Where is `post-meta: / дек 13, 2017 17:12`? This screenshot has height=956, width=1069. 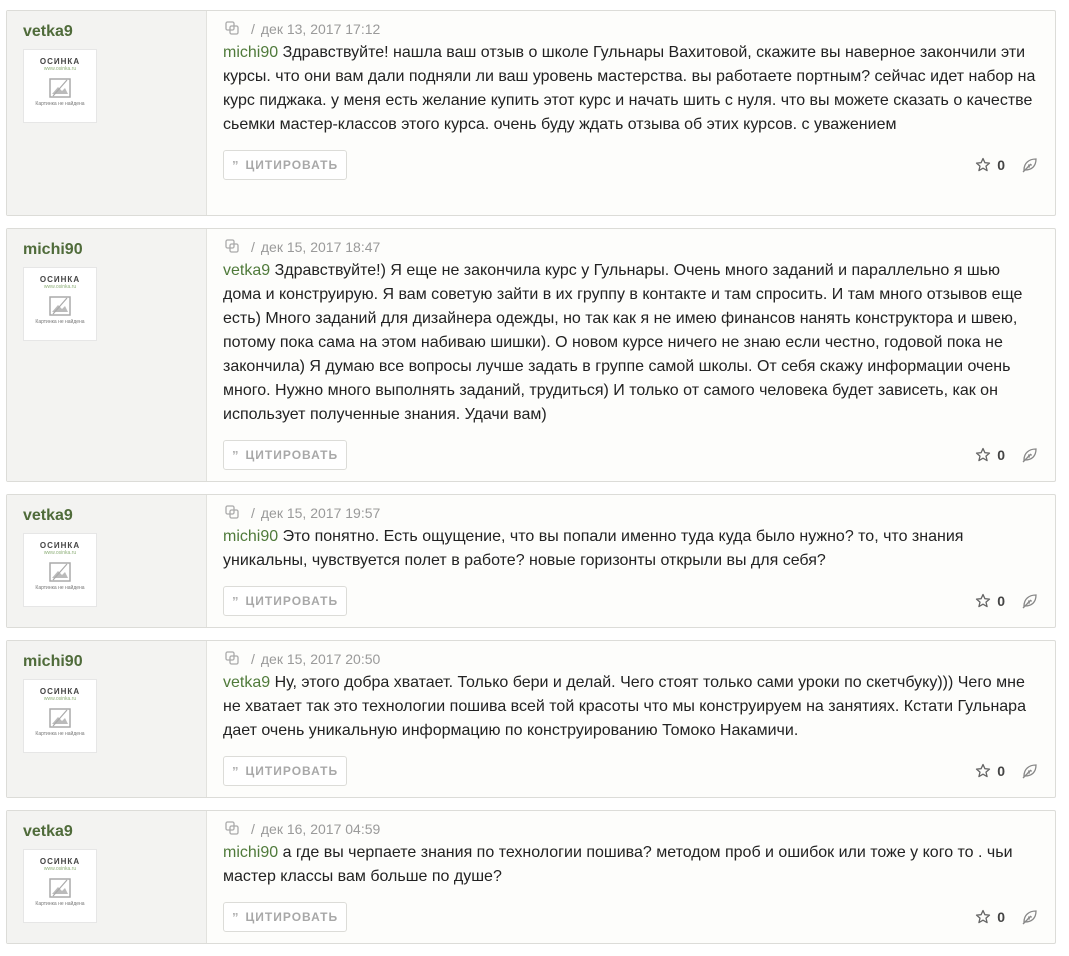 post-meta: / дек 13, 2017 17:12 is located at coordinates (631, 29).